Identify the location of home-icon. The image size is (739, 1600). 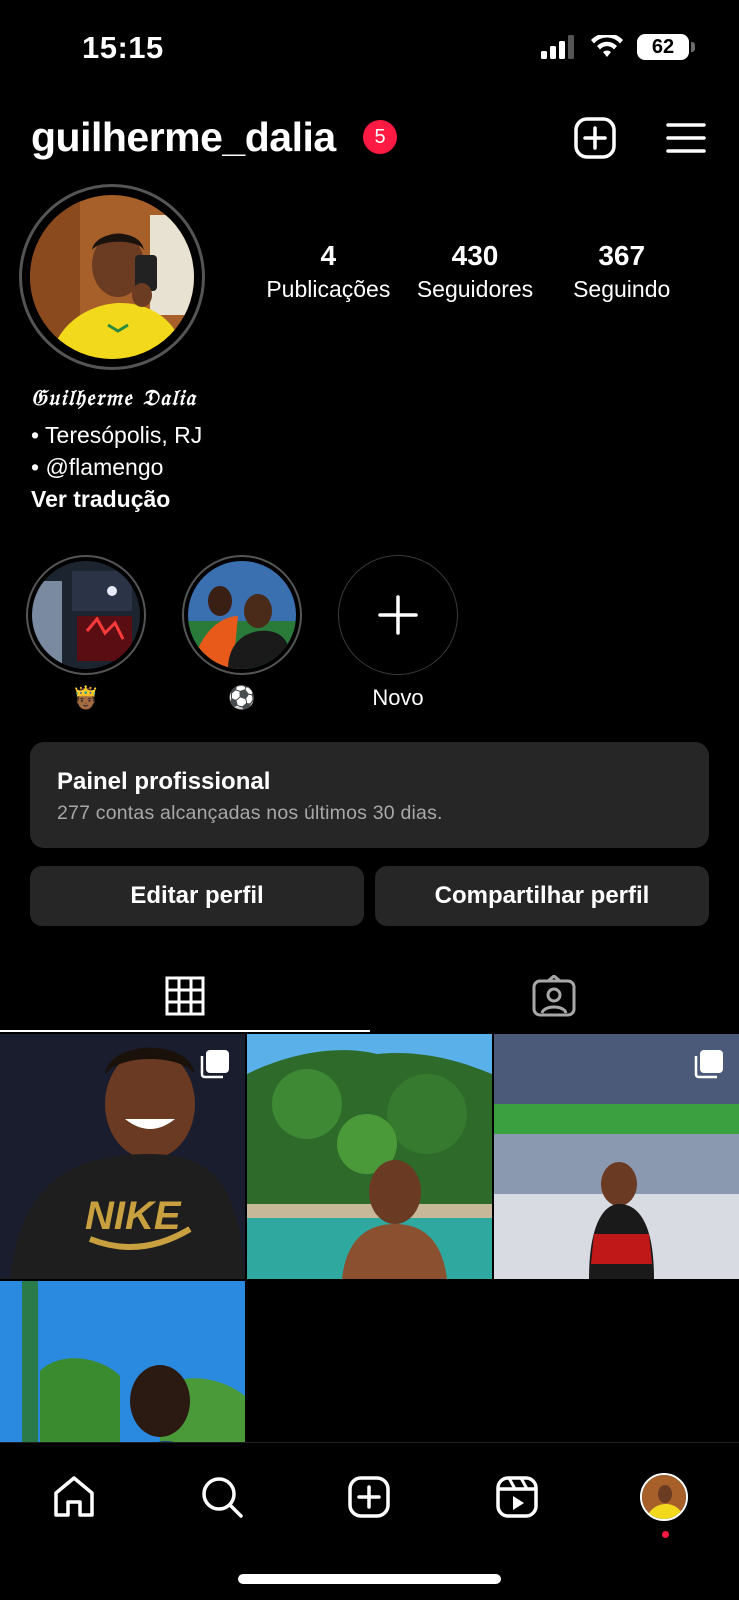
(74, 1496).